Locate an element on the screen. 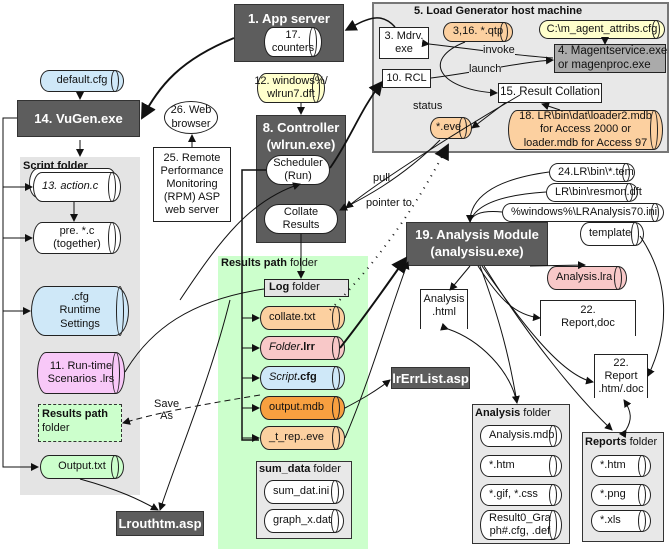 This screenshot has height=549, width=671. results-path-folder-bold: Results path is located at coordinates (75, 414).